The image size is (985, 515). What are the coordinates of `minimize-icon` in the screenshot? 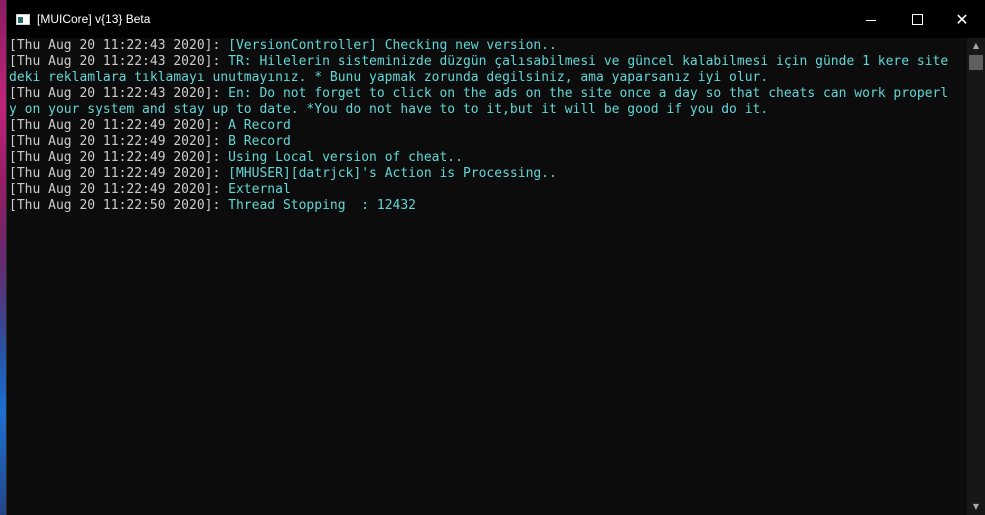 It's located at (871, 20).